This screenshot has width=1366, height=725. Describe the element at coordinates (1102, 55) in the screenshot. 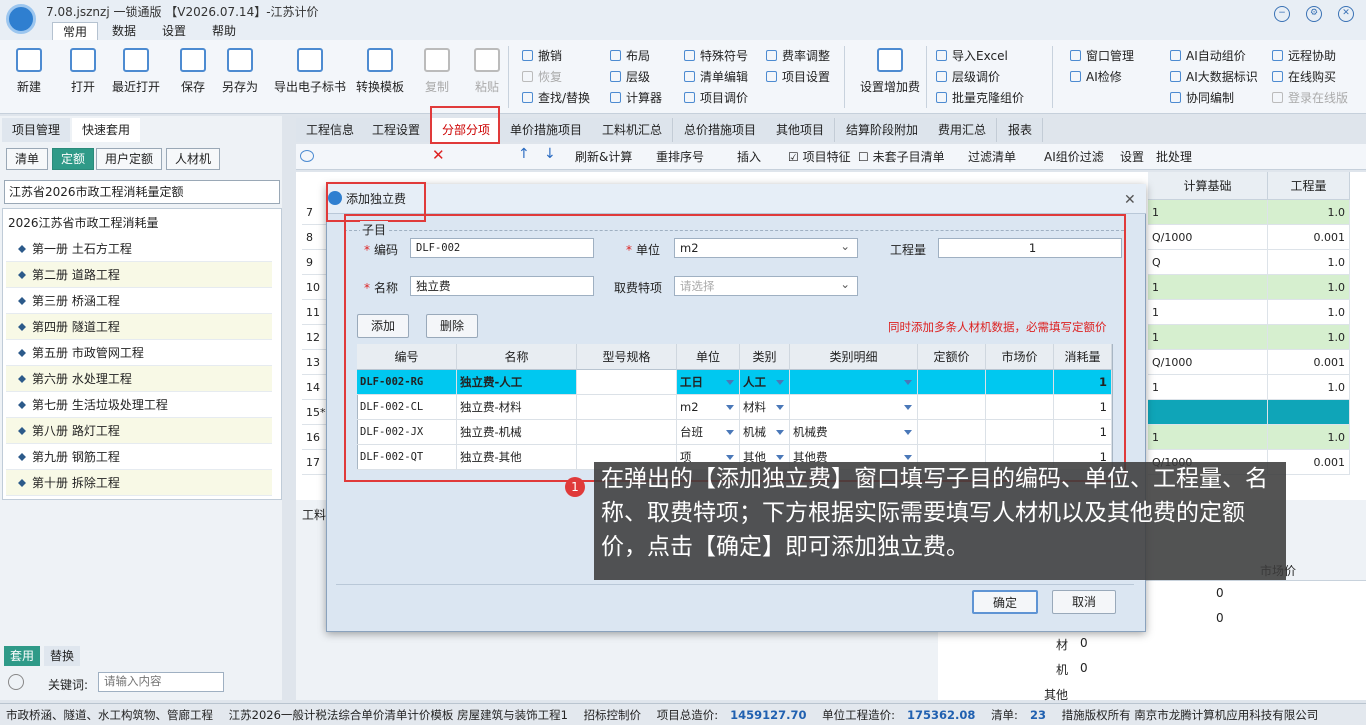

I see `window-manage-button: 窗口管理` at that location.